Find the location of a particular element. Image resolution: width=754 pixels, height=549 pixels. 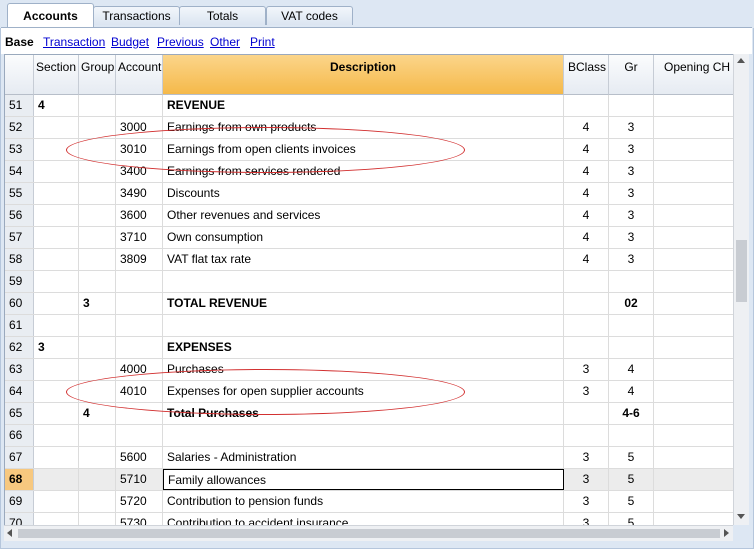

header-bclass: BClass is located at coordinates (586, 75).